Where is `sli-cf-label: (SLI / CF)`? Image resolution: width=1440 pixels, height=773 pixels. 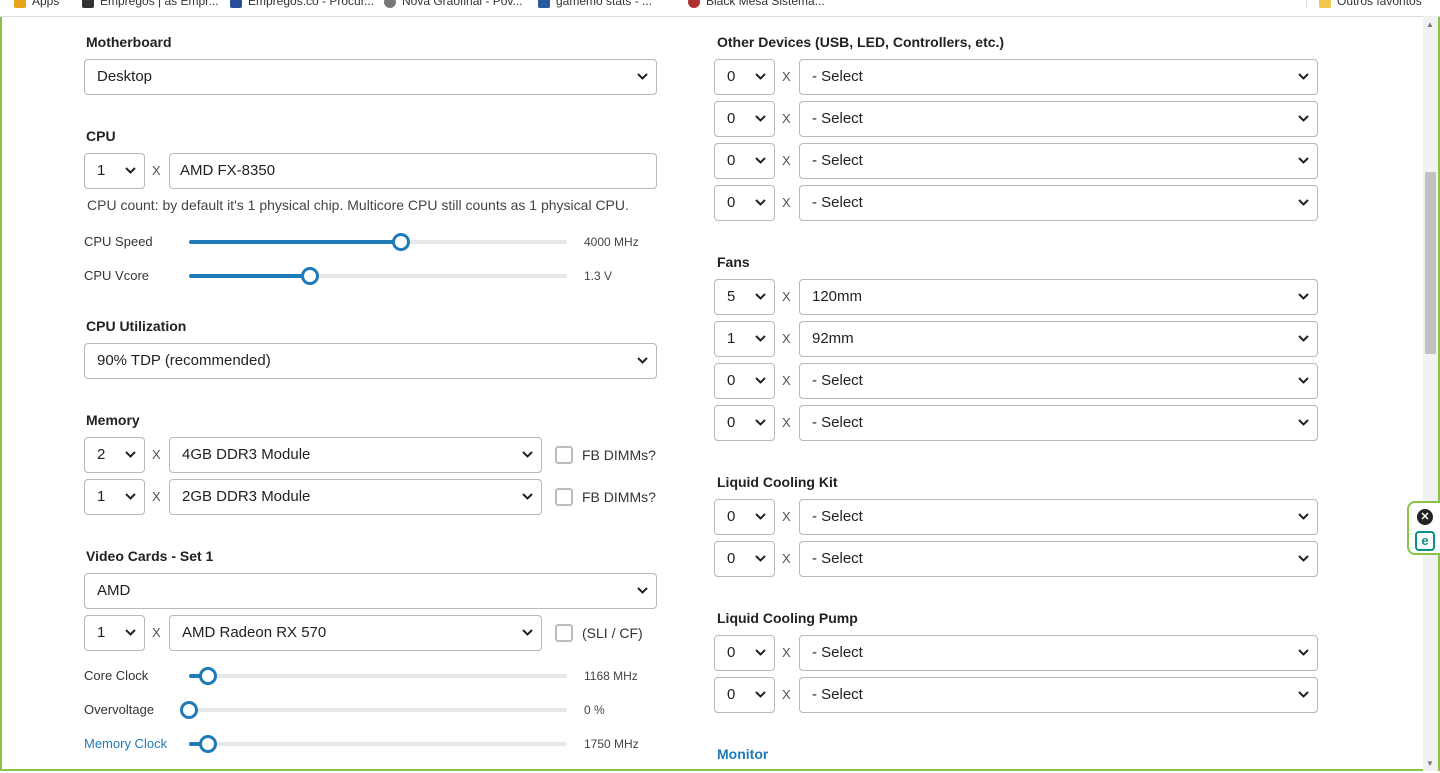 sli-cf-label: (SLI / CF) is located at coordinates (612, 633).